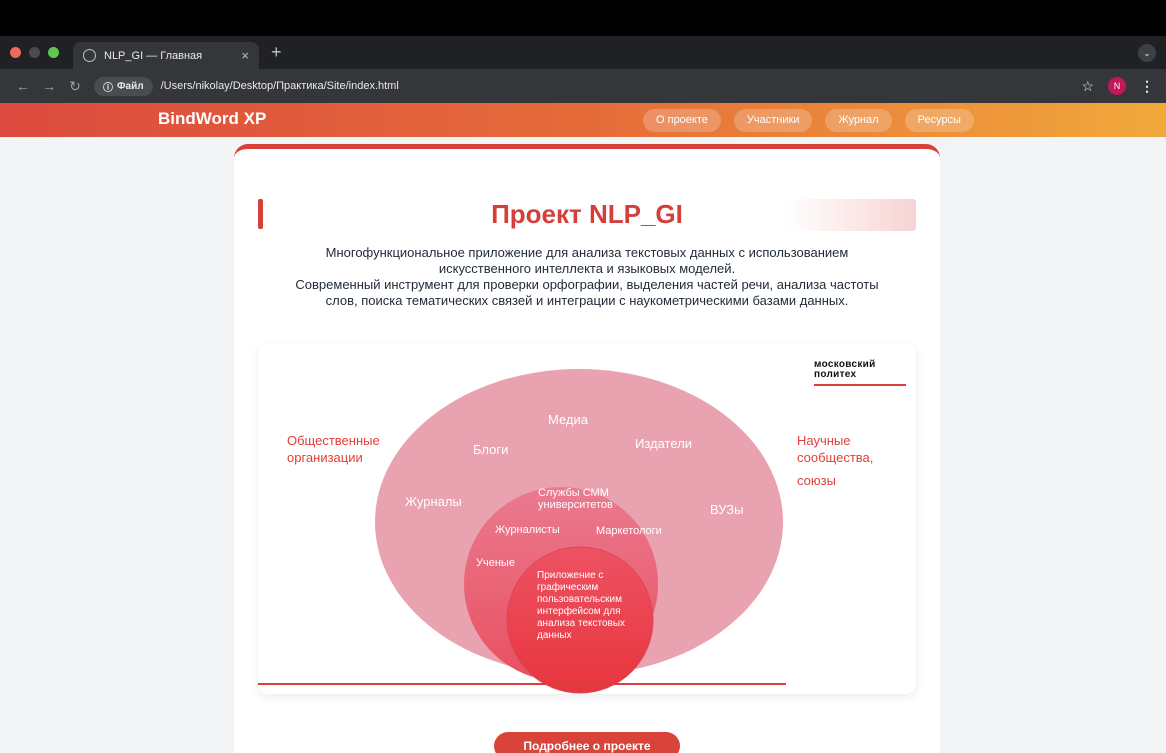 The width and height of the screenshot is (1166, 753). What do you see at coordinates (773, 120) in the screenshot?
I see `nav-participants: Участники` at bounding box center [773, 120].